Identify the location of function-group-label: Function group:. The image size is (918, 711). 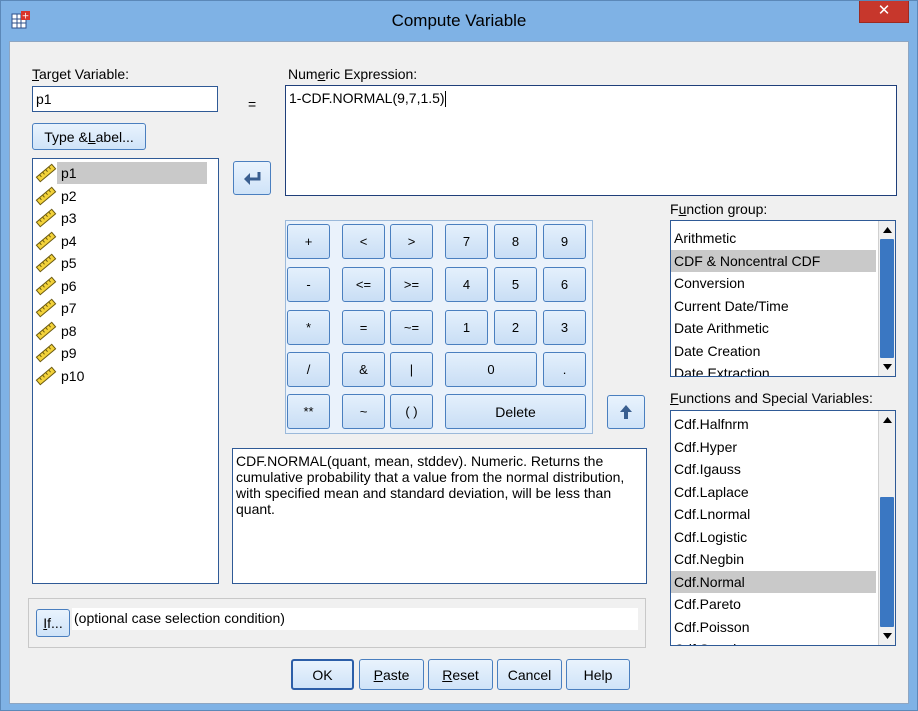
(719, 209).